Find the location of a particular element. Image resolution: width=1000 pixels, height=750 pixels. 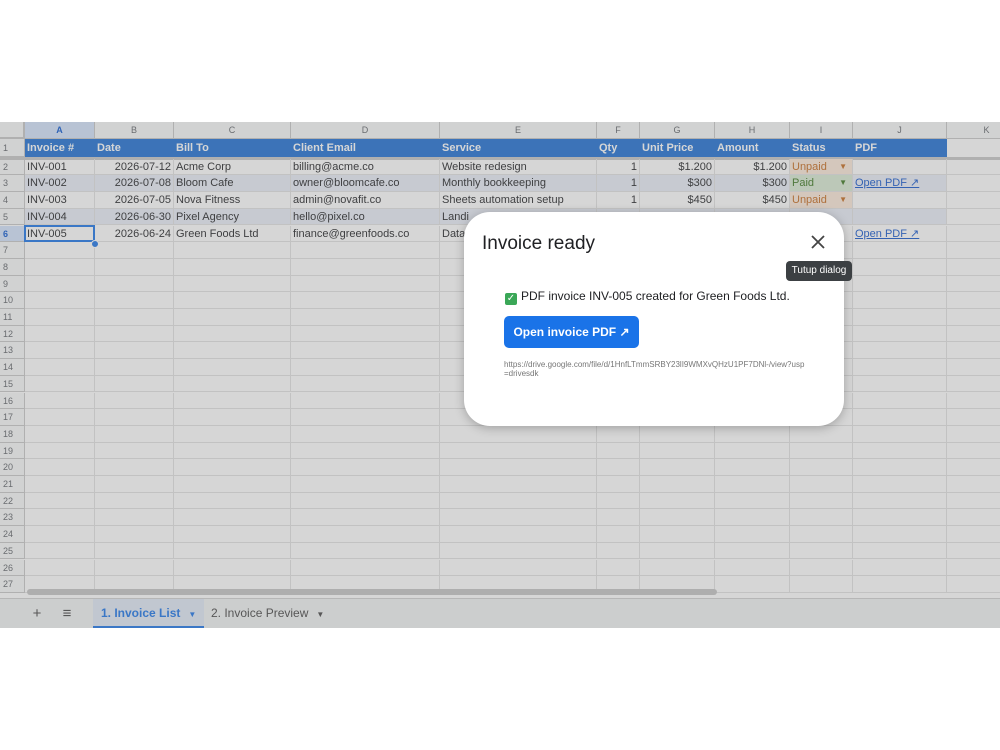

open-invoice-pdf-button: Open invoice PDF ↗ is located at coordinates (571, 332).